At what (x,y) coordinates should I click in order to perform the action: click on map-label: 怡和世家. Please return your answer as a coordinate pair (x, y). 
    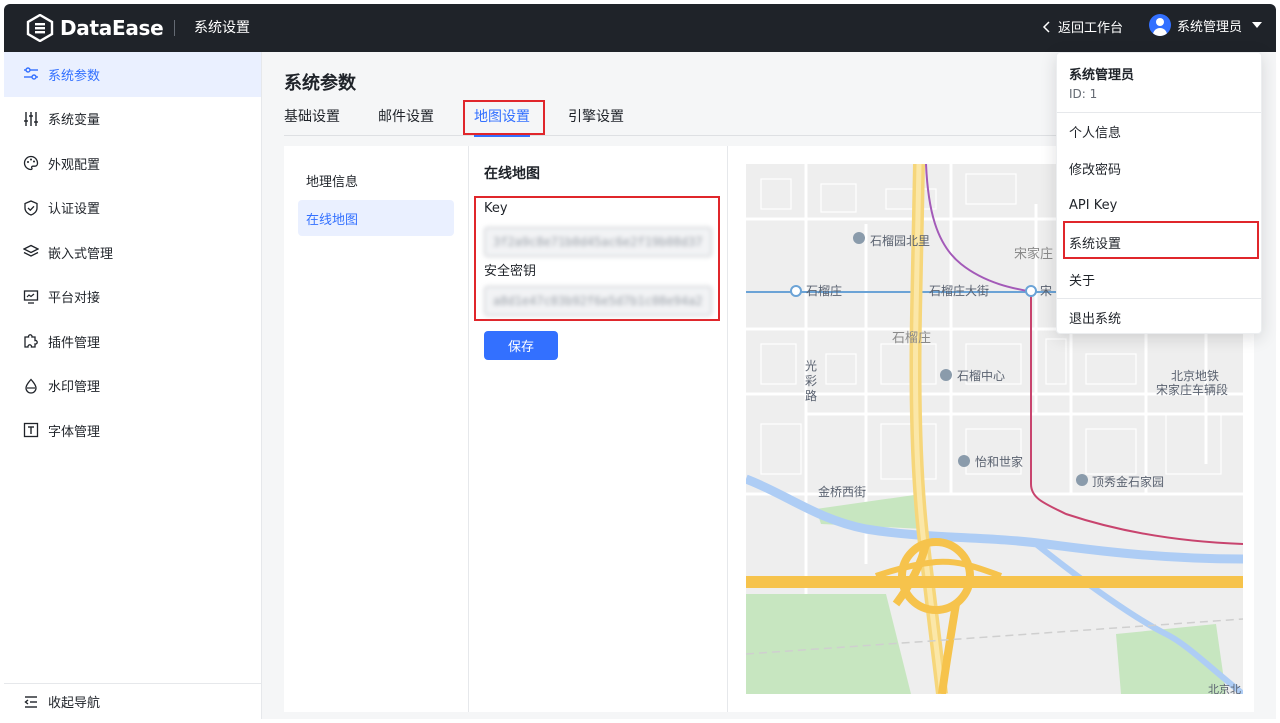
    Looking at the image, I should click on (999, 461).